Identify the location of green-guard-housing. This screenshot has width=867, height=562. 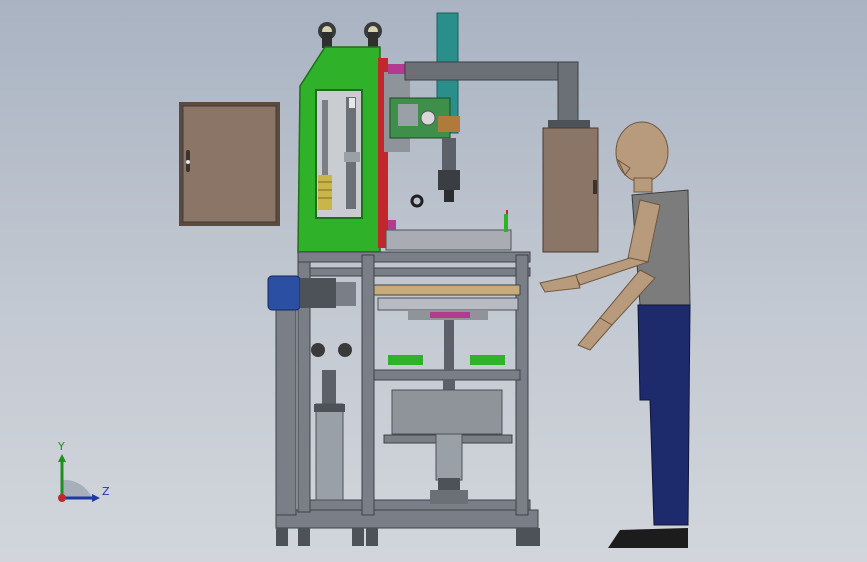
(339, 149).